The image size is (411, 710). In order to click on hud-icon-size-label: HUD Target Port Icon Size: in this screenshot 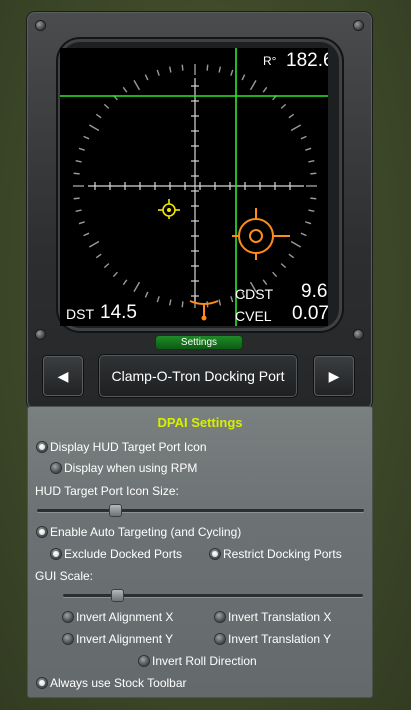, I will do `click(107, 491)`.